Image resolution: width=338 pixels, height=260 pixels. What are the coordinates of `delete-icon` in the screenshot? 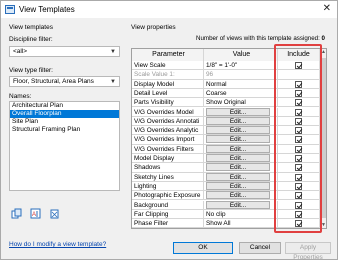 It's located at (54, 213).